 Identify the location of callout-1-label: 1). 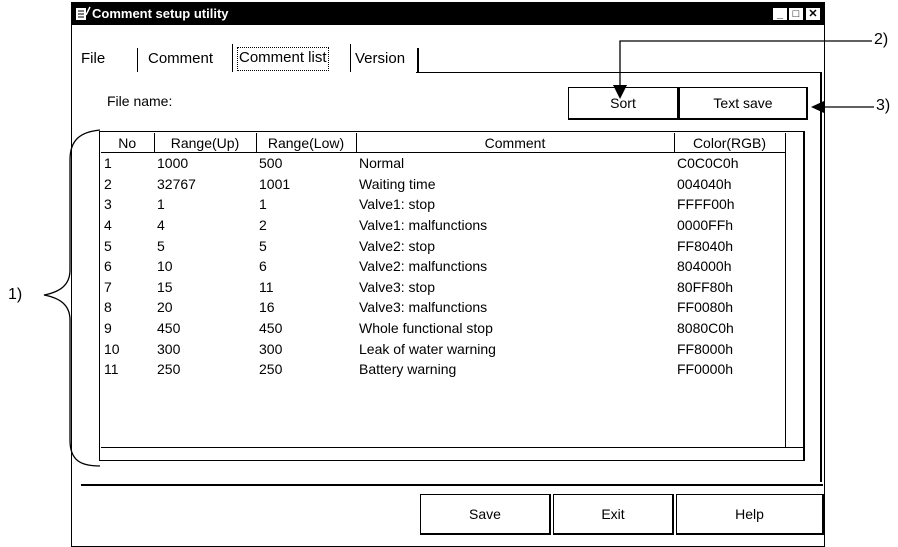
(15, 294).